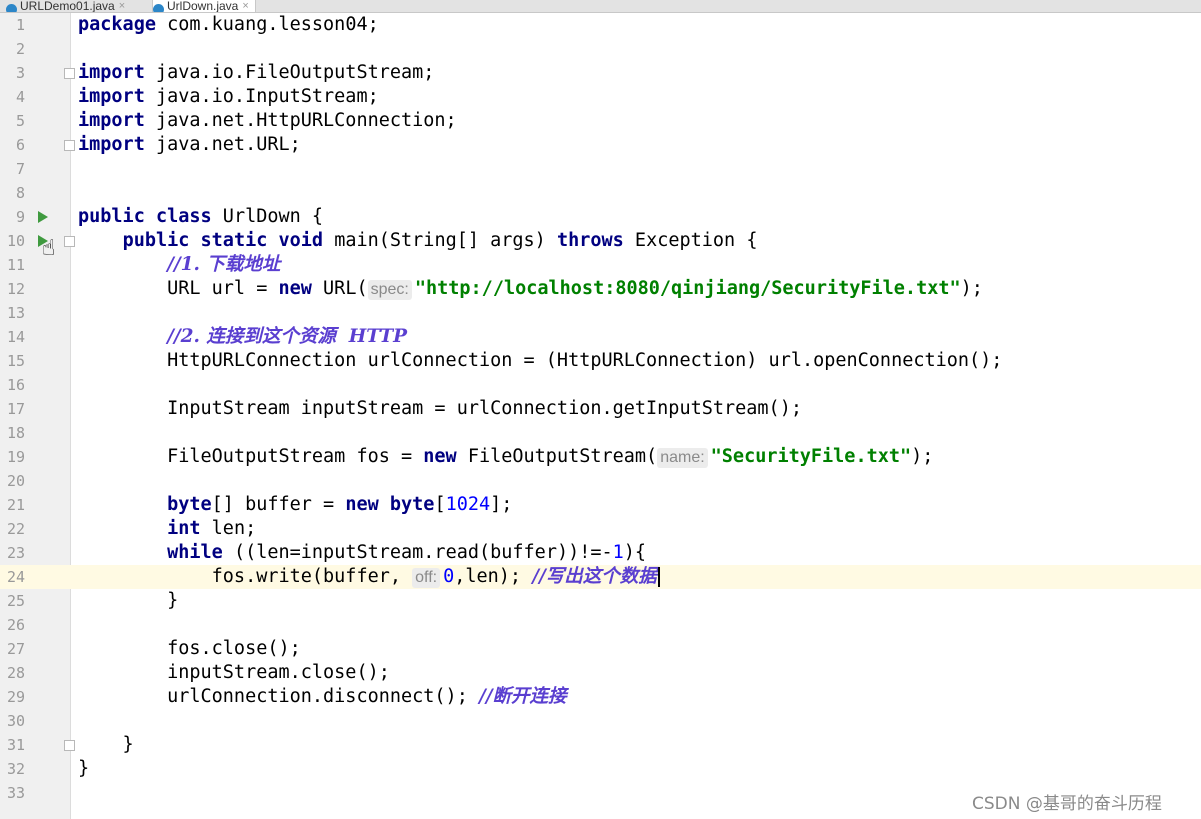 This screenshot has width=1201, height=819. I want to click on code-text: byte[] buffer = new byte[1024];, so click(295, 505).